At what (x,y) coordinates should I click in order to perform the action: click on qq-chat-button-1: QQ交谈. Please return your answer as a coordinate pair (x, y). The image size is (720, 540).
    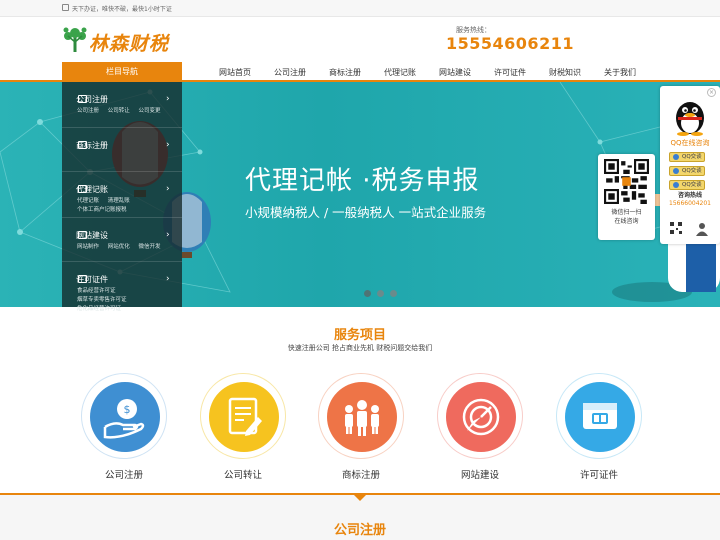
    Looking at the image, I should click on (687, 157).